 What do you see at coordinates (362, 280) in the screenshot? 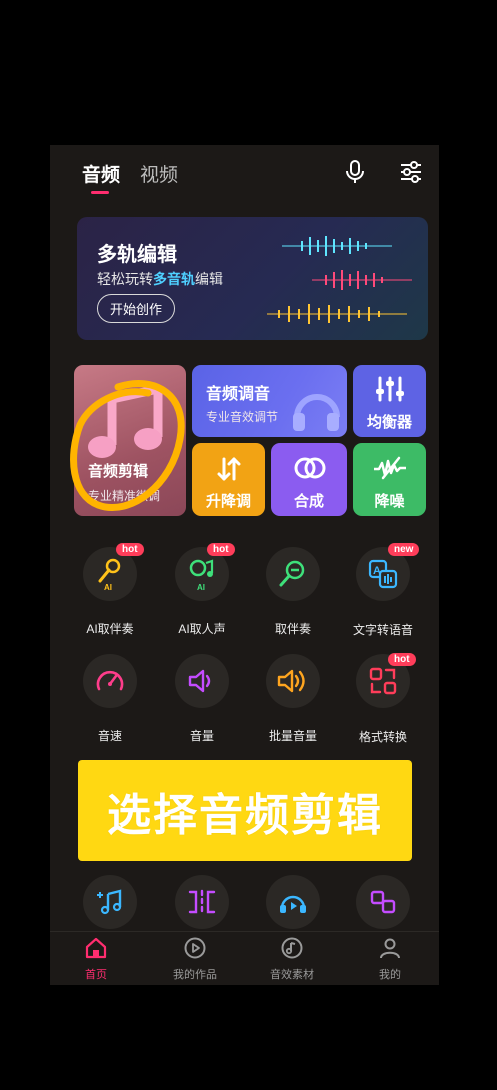
I see `waveform-pink` at bounding box center [362, 280].